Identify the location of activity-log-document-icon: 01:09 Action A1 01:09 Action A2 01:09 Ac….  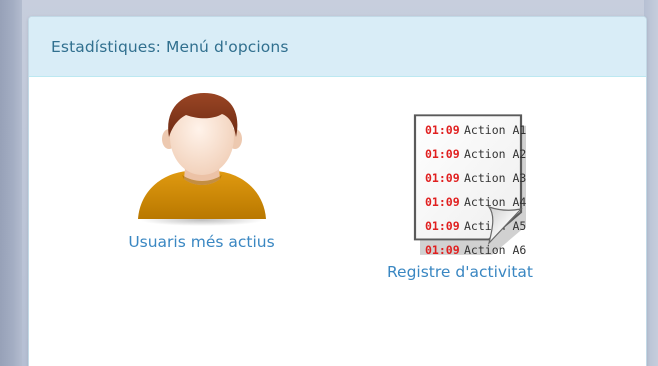
(469, 185).